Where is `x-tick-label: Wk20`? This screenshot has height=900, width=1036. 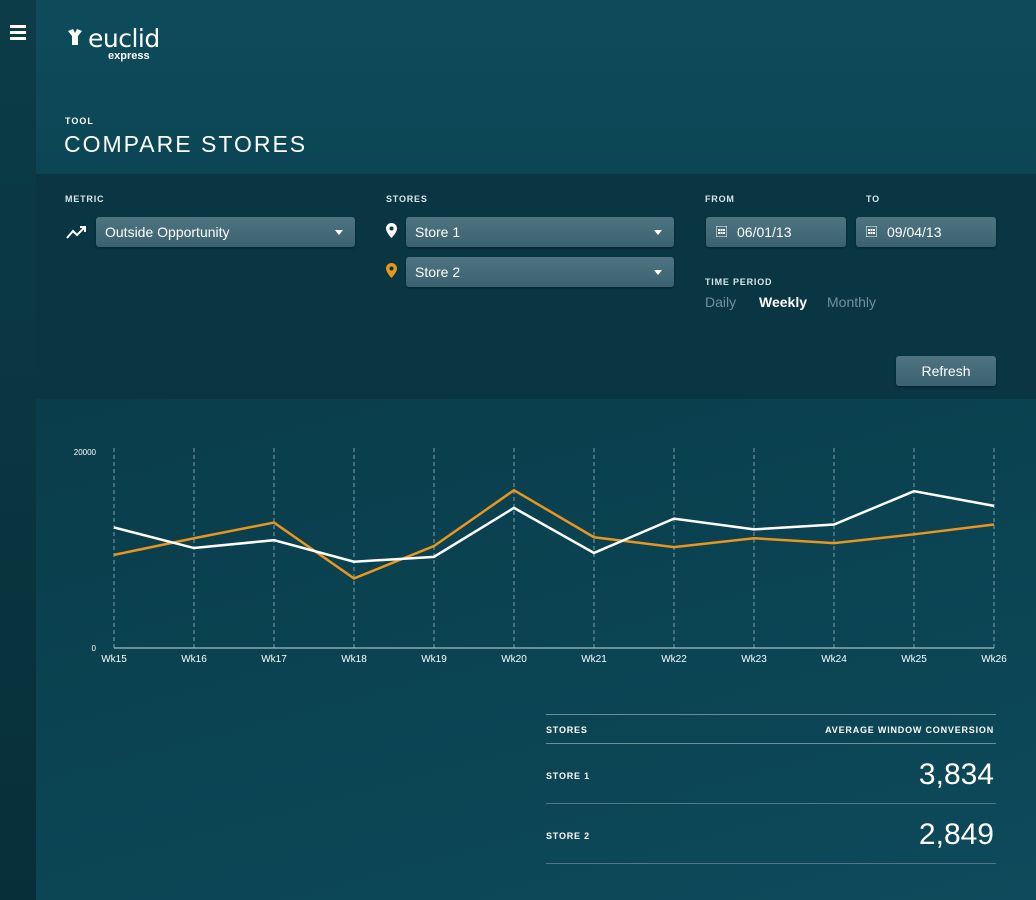
x-tick-label: Wk20 is located at coordinates (514, 659).